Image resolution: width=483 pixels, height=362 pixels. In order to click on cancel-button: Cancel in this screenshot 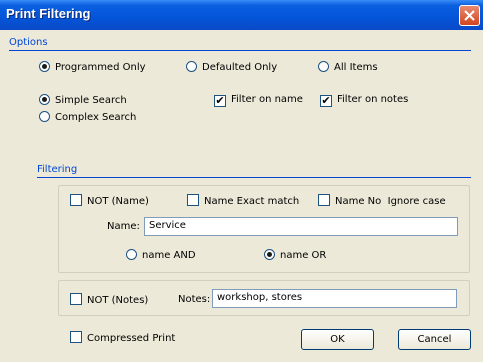, I will do `click(434, 339)`.